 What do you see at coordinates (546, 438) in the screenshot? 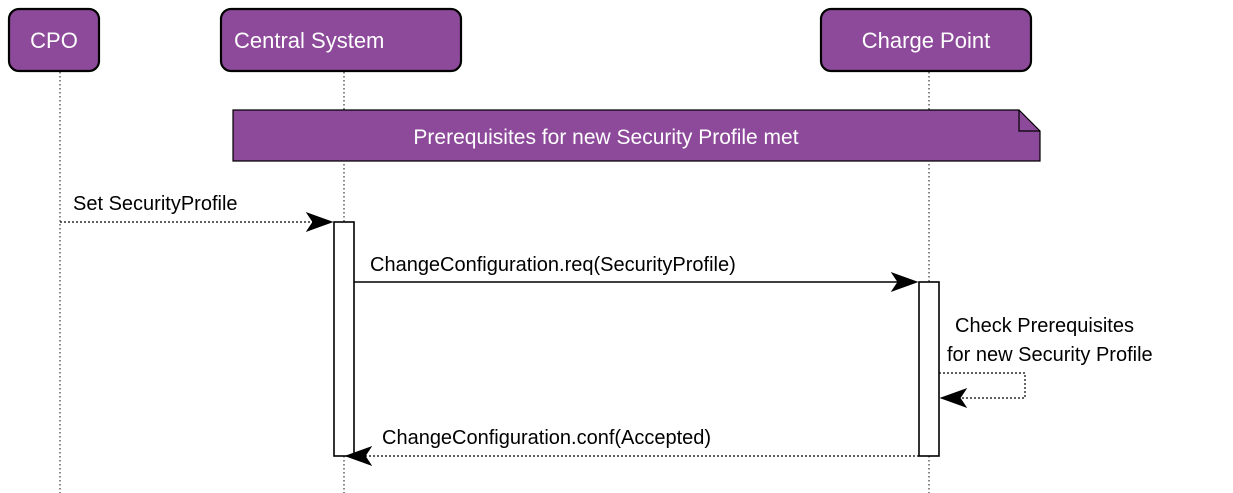
I see `message-label: ChangeConfiguration.conf(Accepted)` at bounding box center [546, 438].